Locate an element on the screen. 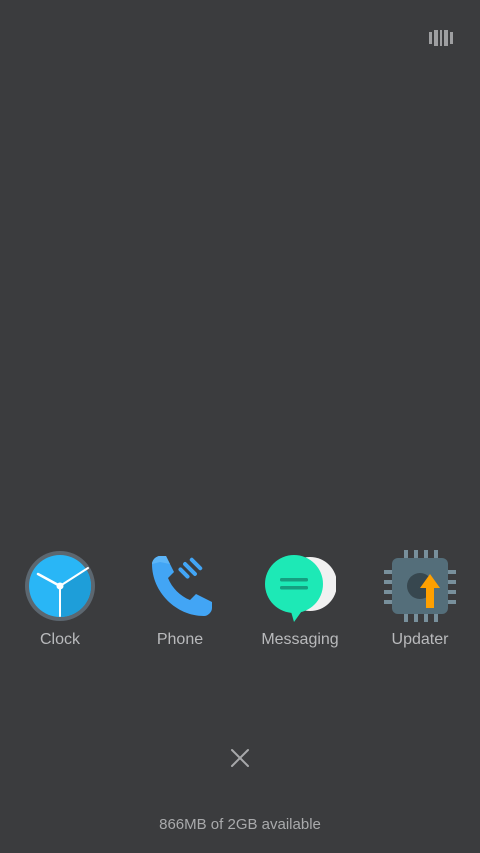  layout-toggle-button is located at coordinates (441, 38).